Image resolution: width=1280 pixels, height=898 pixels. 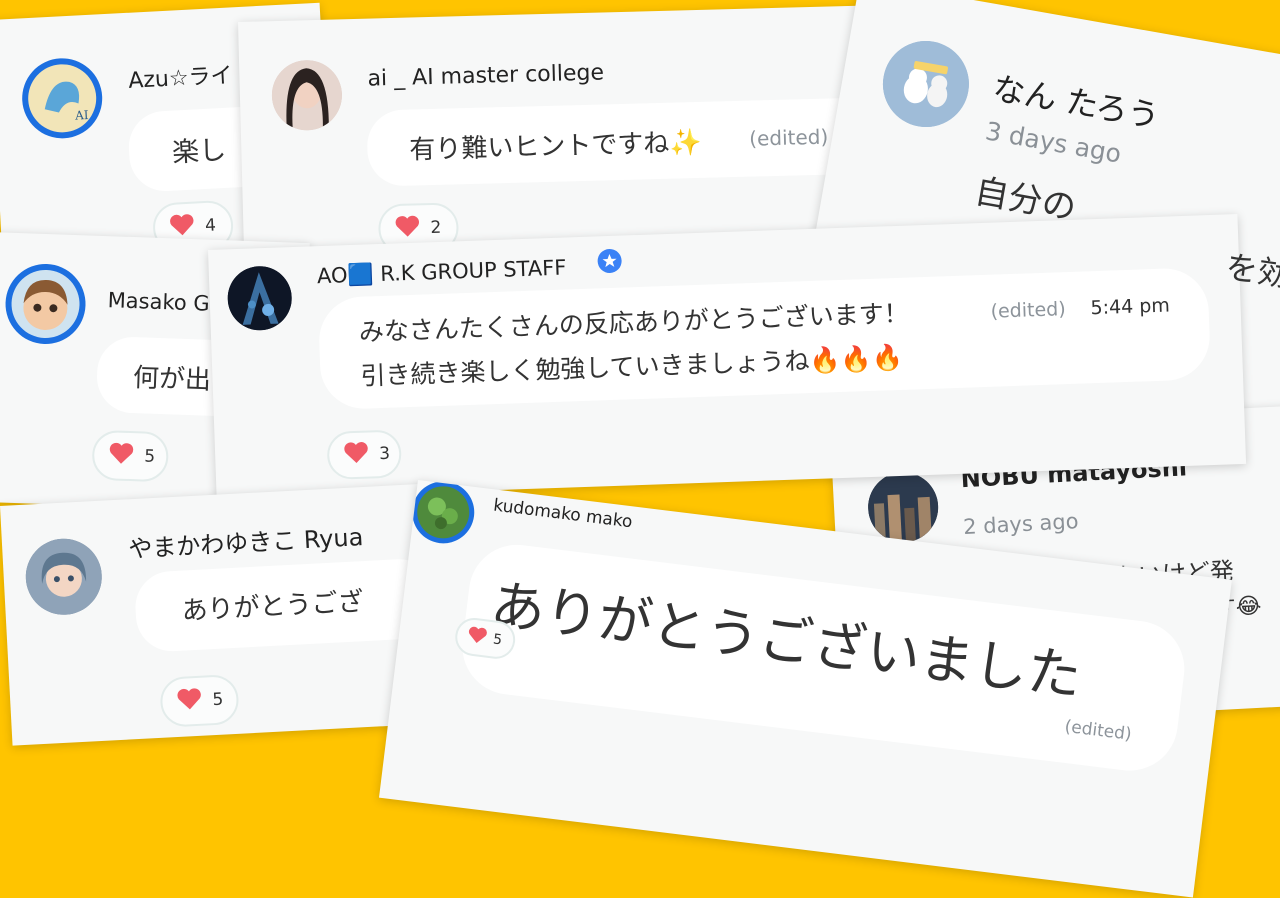 I want to click on user-name: Masako G, so click(x=158, y=302).